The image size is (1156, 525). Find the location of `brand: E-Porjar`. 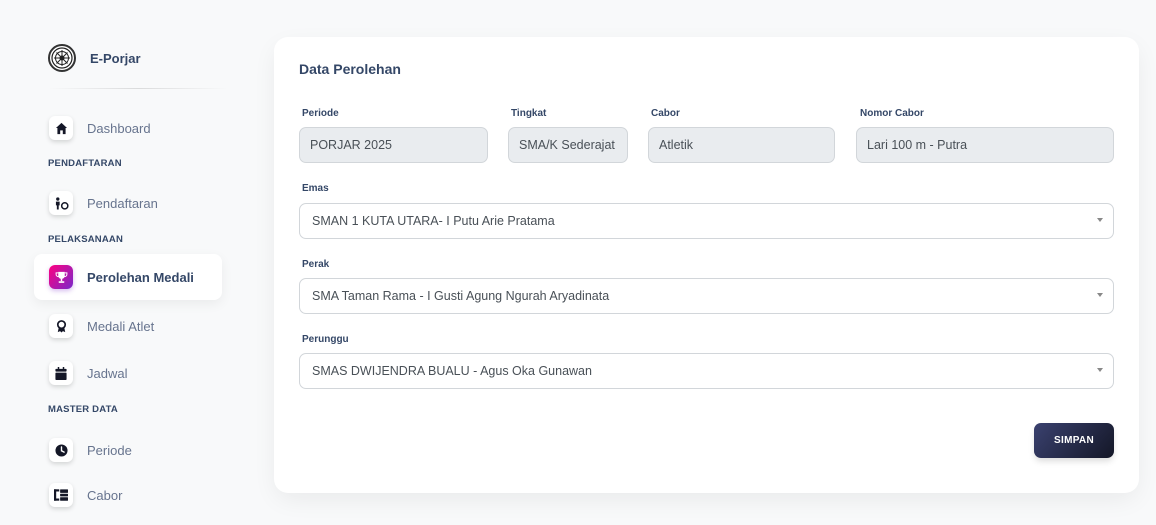

brand: E-Porjar is located at coordinates (94, 58).